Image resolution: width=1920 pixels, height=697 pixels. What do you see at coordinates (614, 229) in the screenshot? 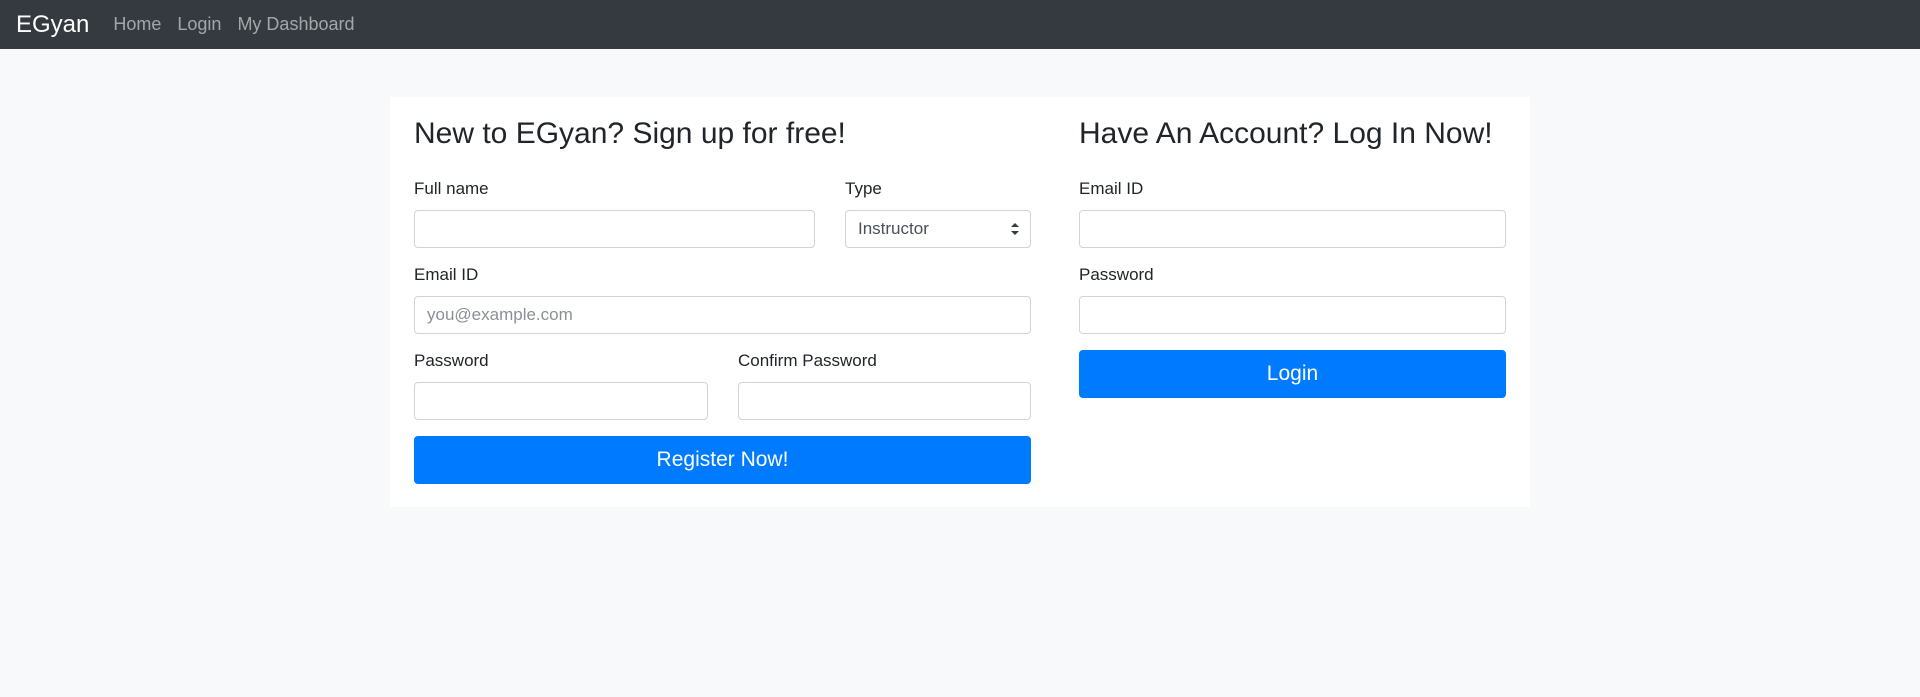
I see `fullname-input` at bounding box center [614, 229].